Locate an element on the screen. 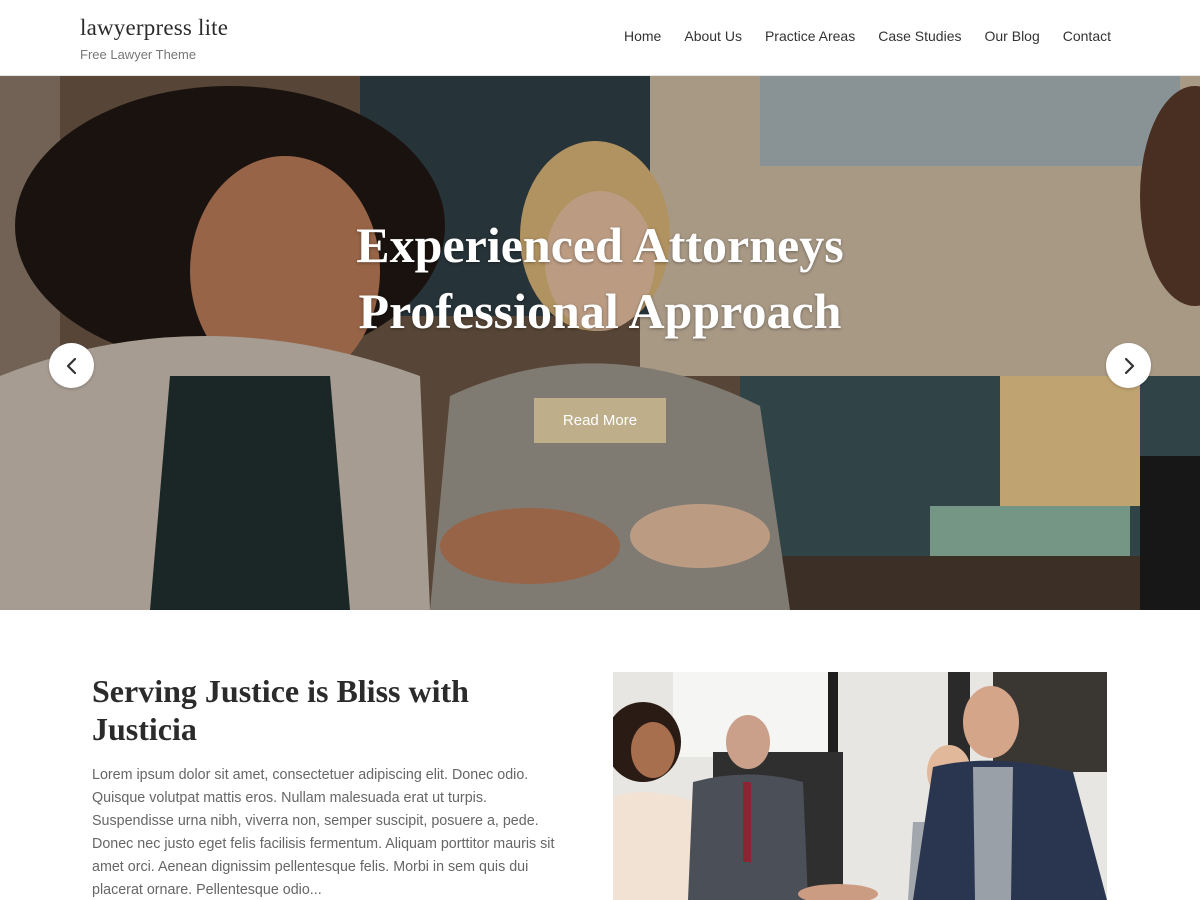 Image resolution: width=1200 pixels, height=900 pixels. about-section-image is located at coordinates (860, 786).